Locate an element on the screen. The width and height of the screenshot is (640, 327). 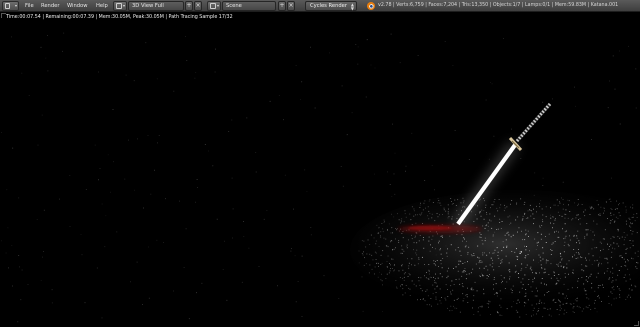
add-screen-button: + is located at coordinates (189, 6).